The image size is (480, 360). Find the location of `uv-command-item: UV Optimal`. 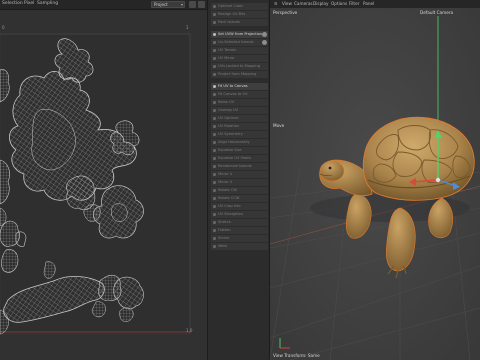

uv-command-item: UV Optimal is located at coordinates (239, 118).